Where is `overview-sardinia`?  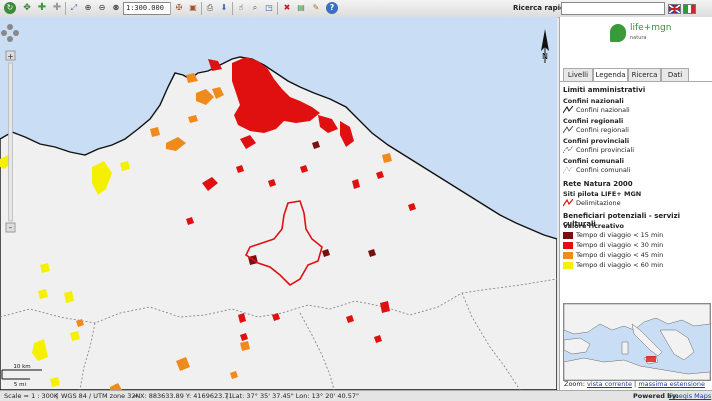
overview-sardinia is located at coordinates (625, 348).